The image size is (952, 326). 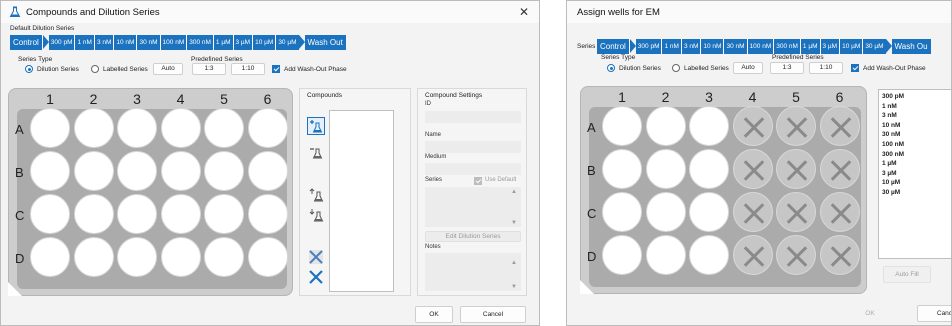 What do you see at coordinates (137, 214) in the screenshot?
I see `well-c3` at bounding box center [137, 214].